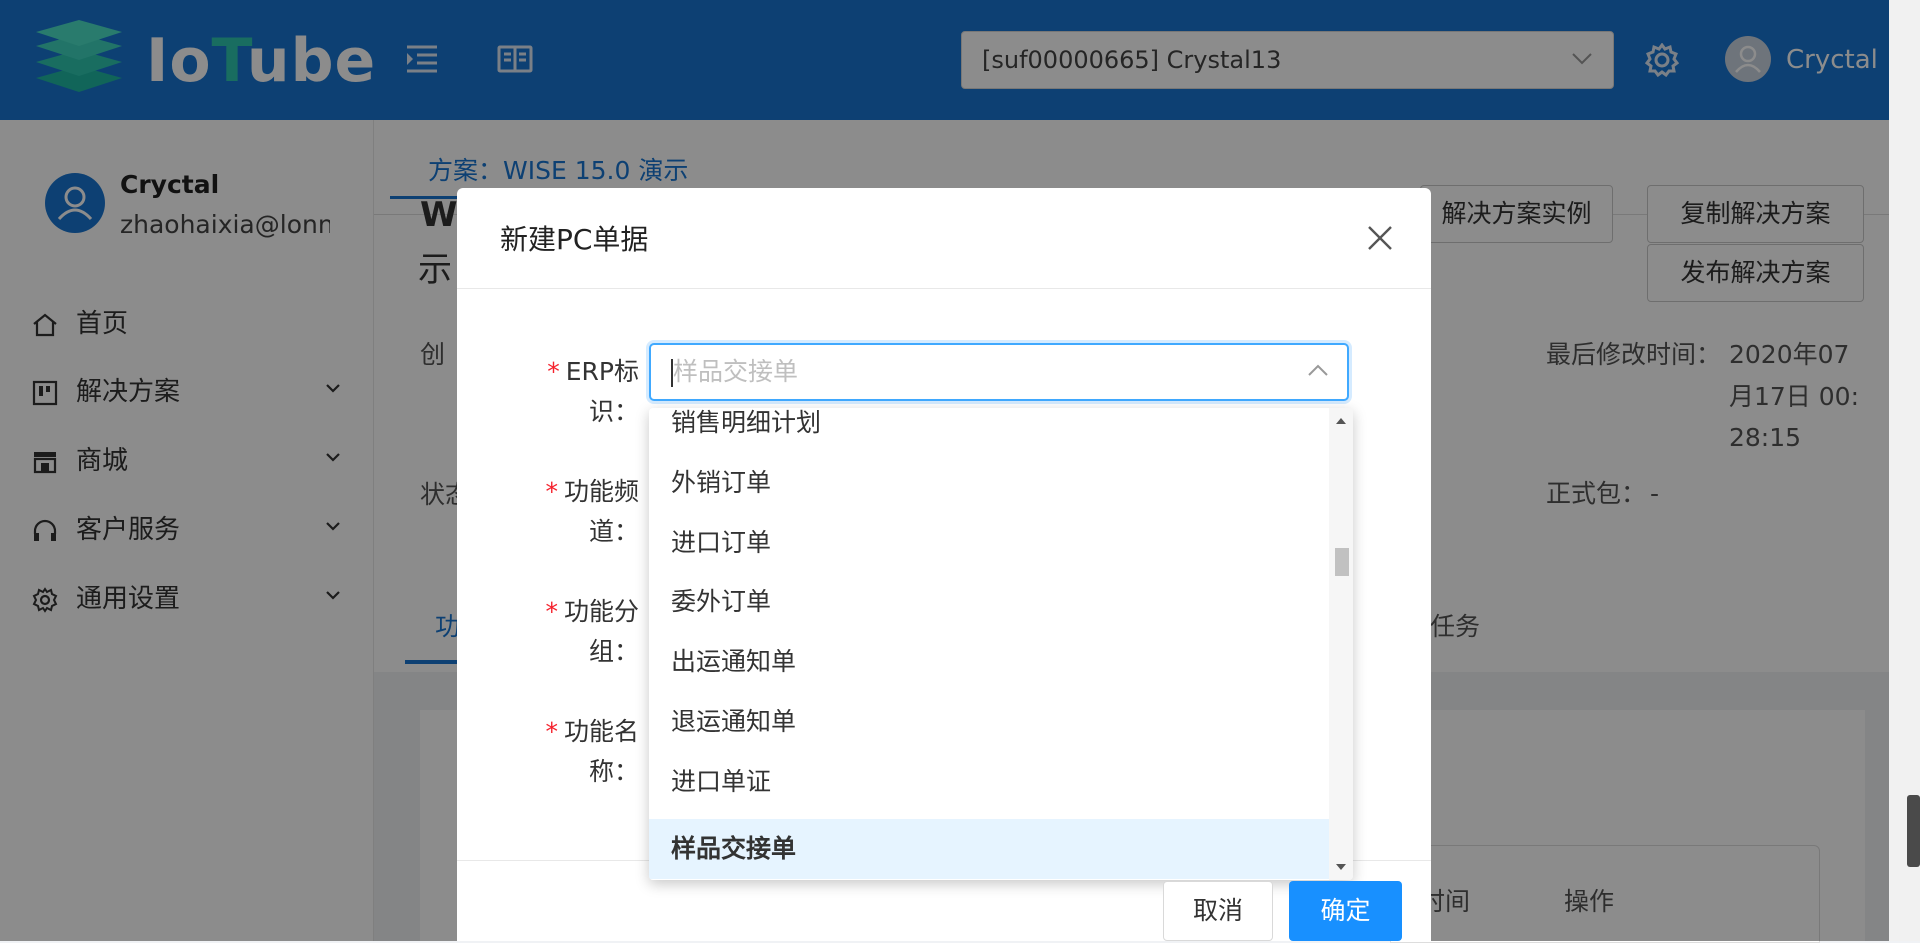  What do you see at coordinates (601, 751) in the screenshot?
I see `name-label-text: 功能名称：` at bounding box center [601, 751].